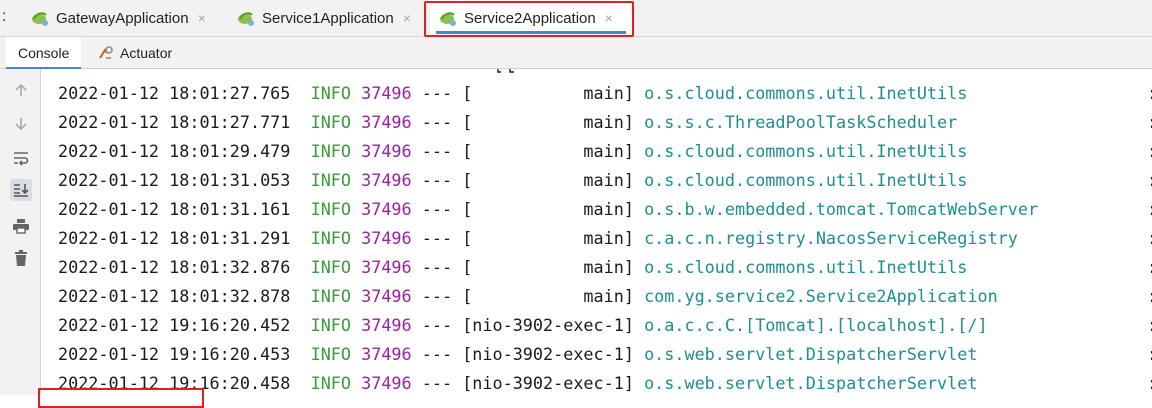  I want to click on log-timestamp: 2022-01-12 18:01:32.876, so click(174, 267).